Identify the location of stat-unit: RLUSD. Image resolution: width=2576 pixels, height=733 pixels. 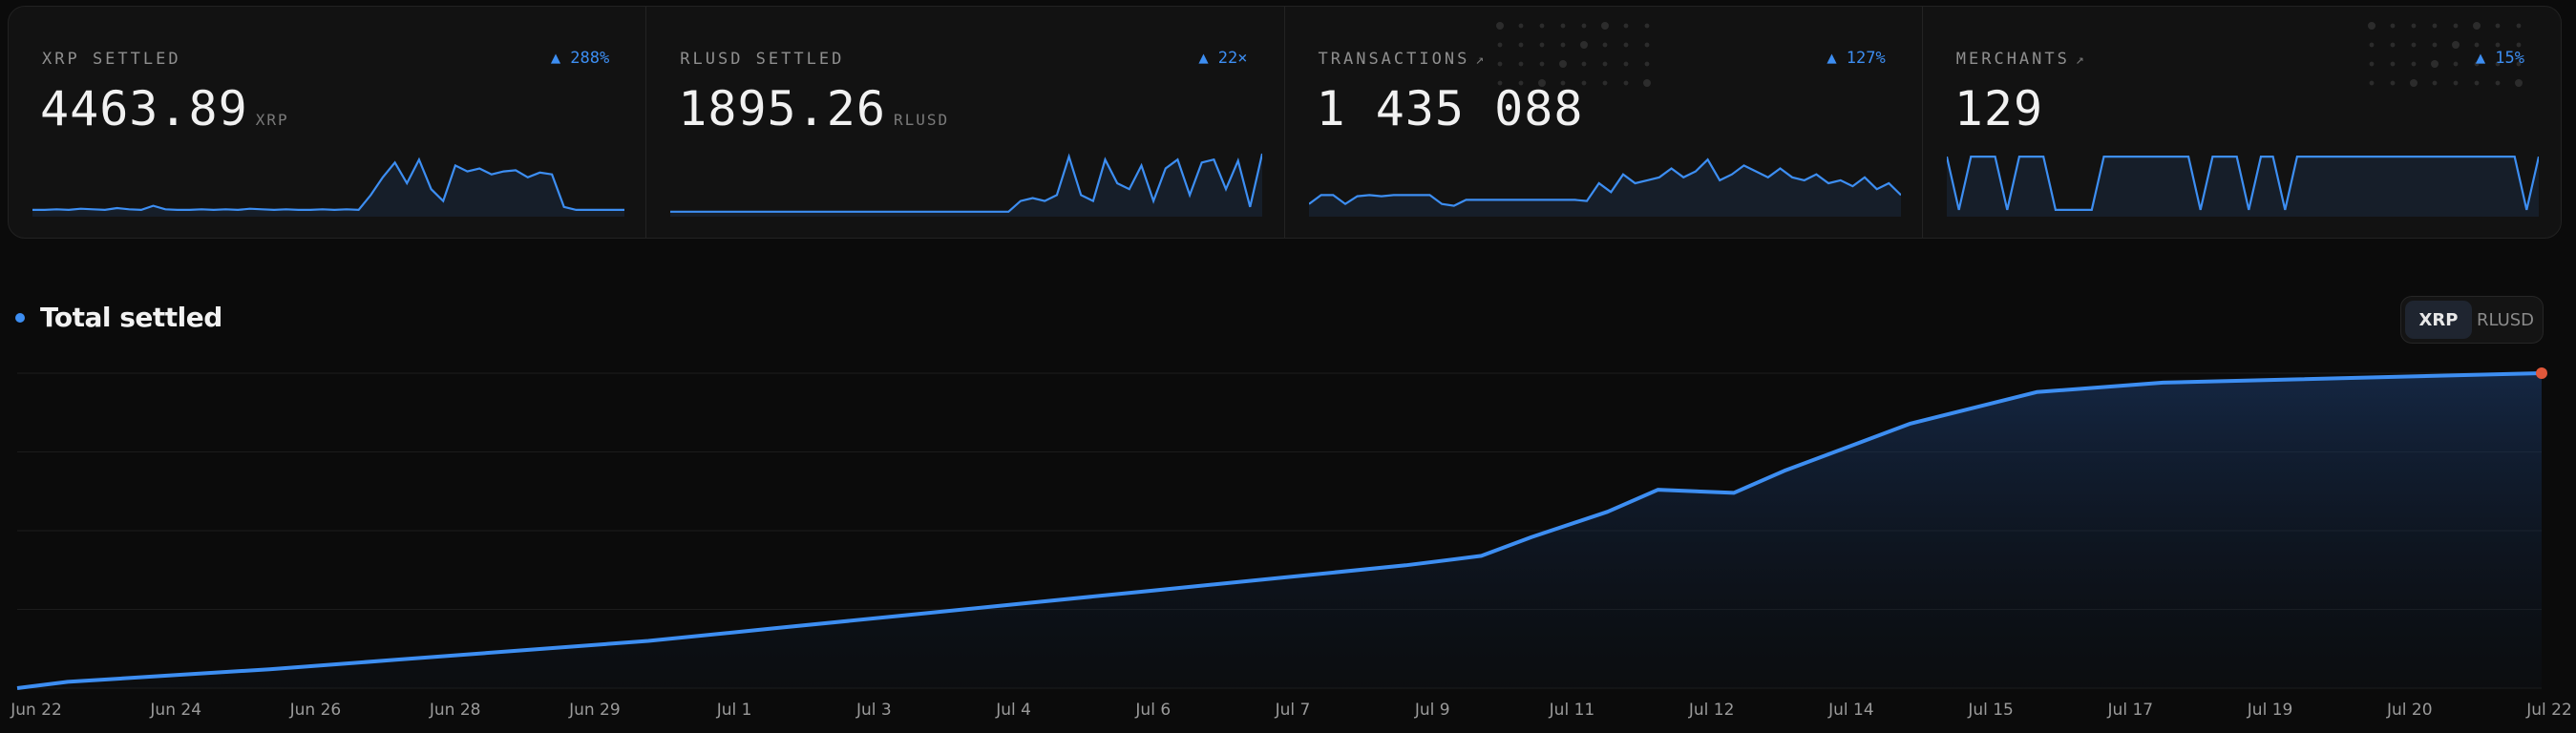
(921, 120).